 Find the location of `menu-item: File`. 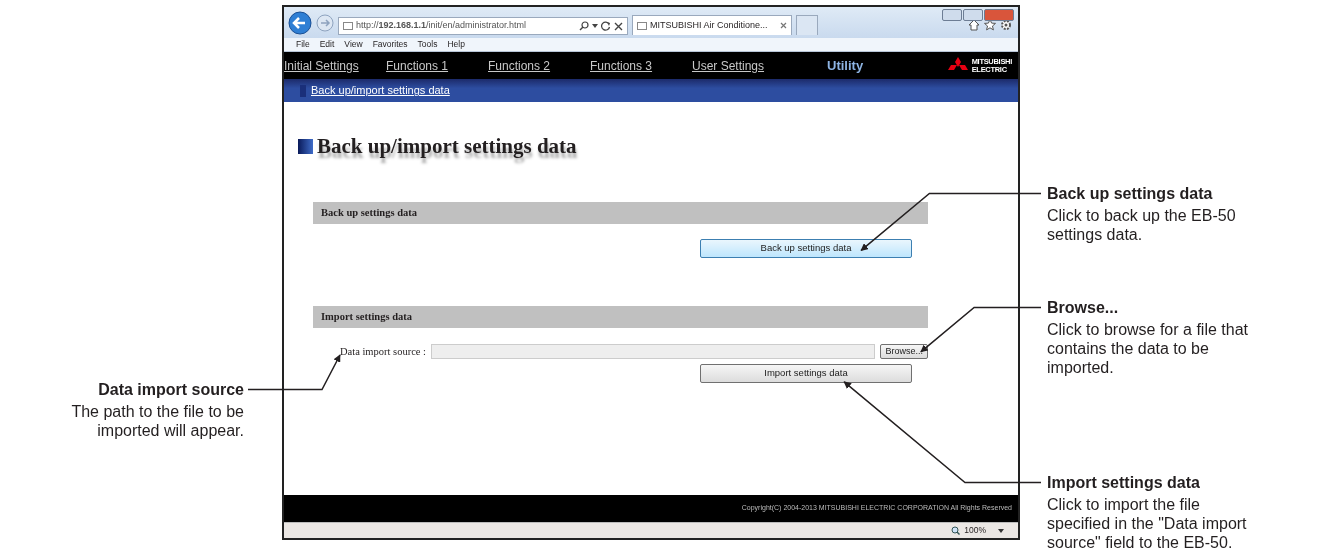

menu-item: File is located at coordinates (303, 44).